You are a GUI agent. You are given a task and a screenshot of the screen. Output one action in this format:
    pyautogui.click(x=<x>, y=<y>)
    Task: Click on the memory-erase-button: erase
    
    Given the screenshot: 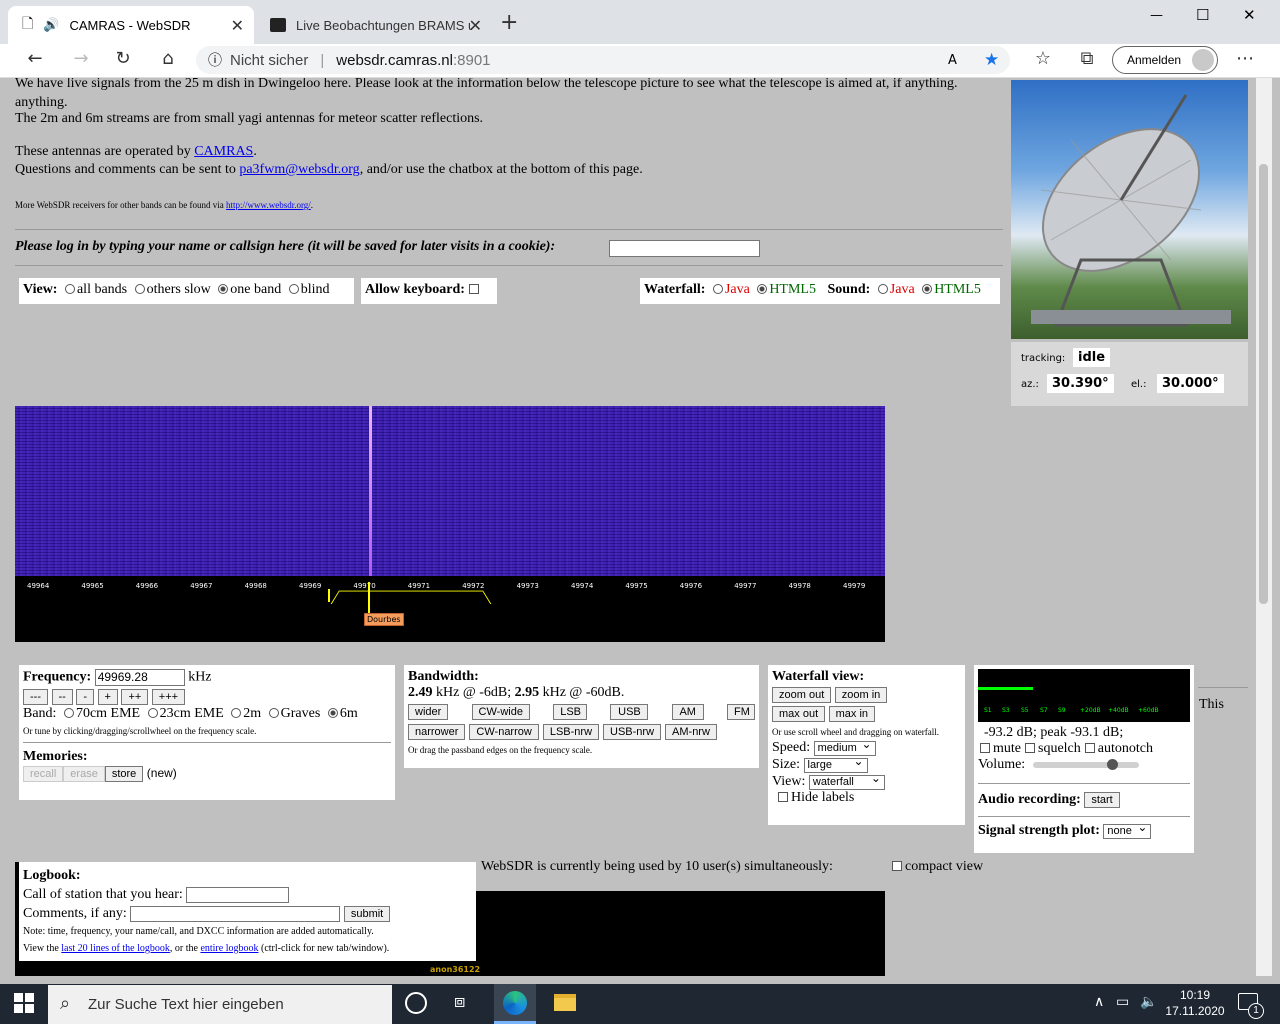 What is the action you would take?
    pyautogui.click(x=84, y=774)
    